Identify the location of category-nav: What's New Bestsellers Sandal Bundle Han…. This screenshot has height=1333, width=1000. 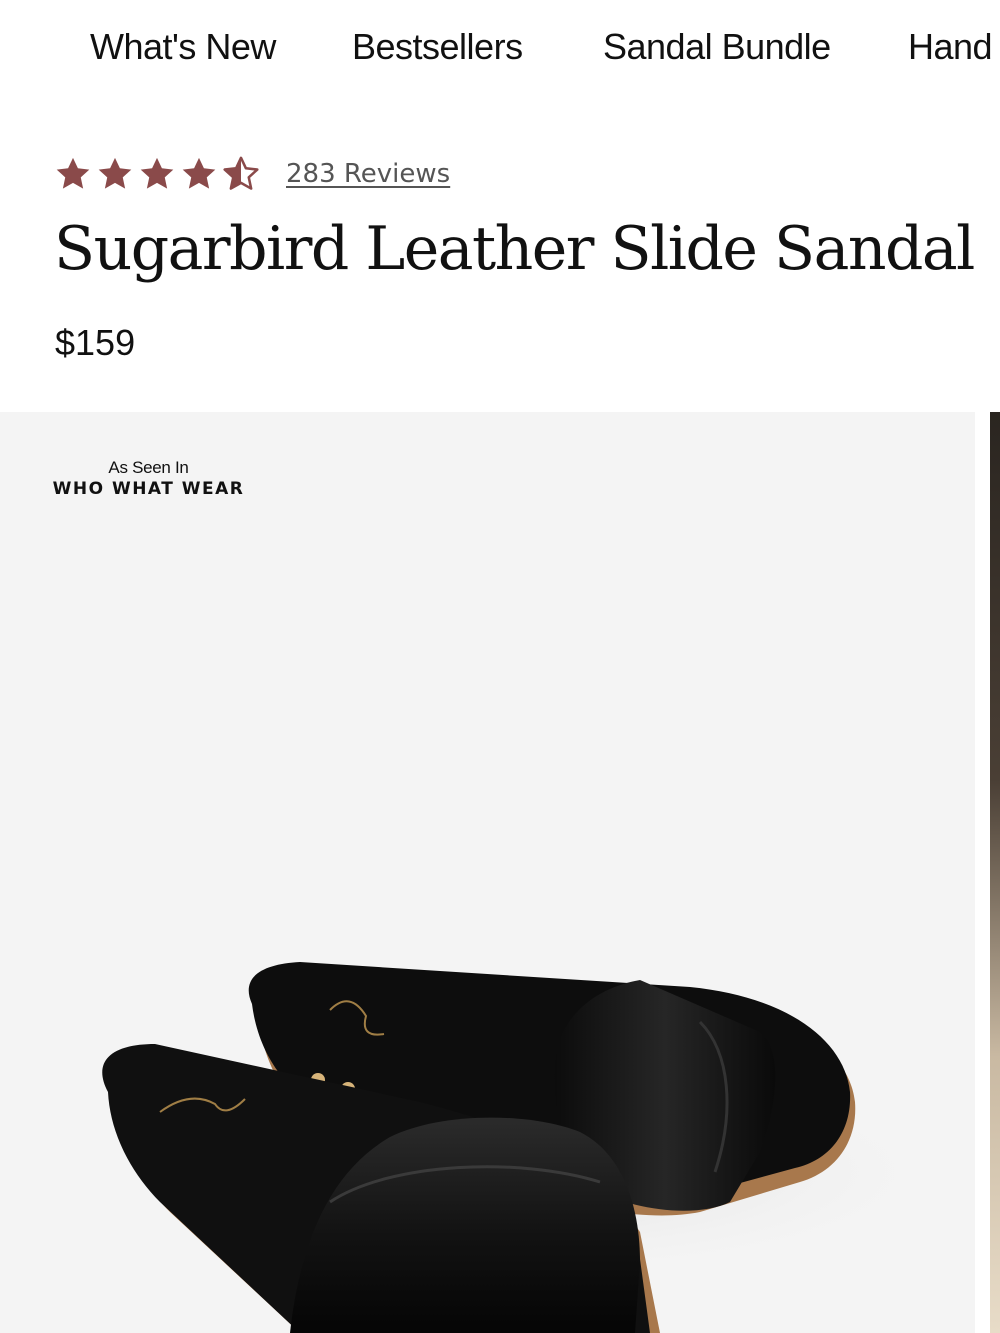
(500, 50).